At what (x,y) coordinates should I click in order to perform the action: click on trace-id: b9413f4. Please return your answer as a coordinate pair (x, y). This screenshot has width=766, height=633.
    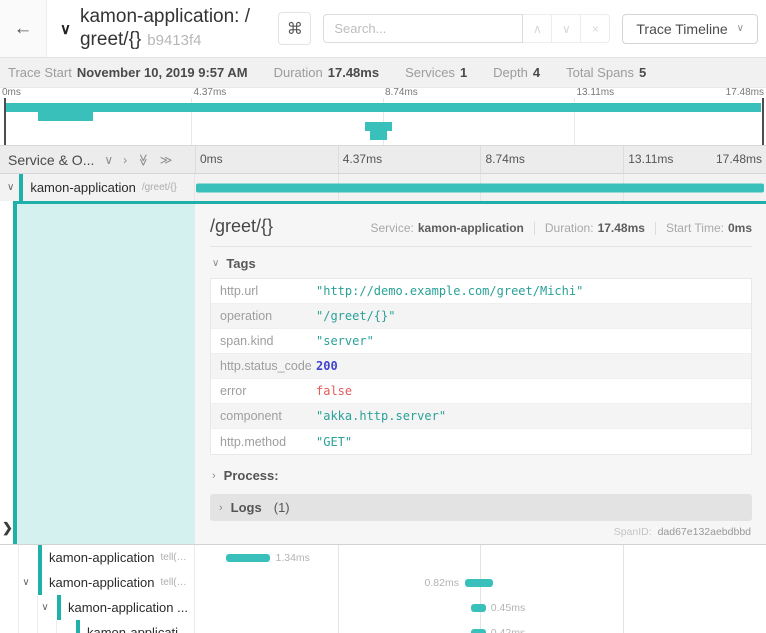
    Looking at the image, I should click on (174, 40).